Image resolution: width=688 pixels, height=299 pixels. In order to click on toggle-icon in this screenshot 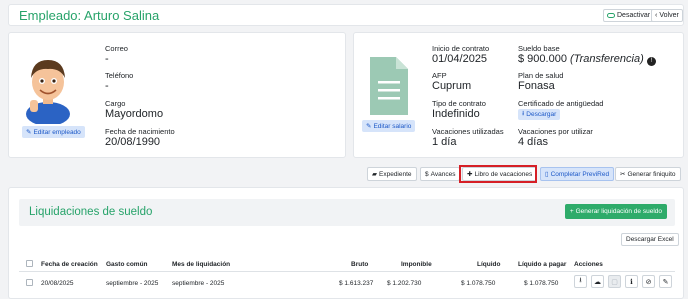, I will do `click(611, 15)`.